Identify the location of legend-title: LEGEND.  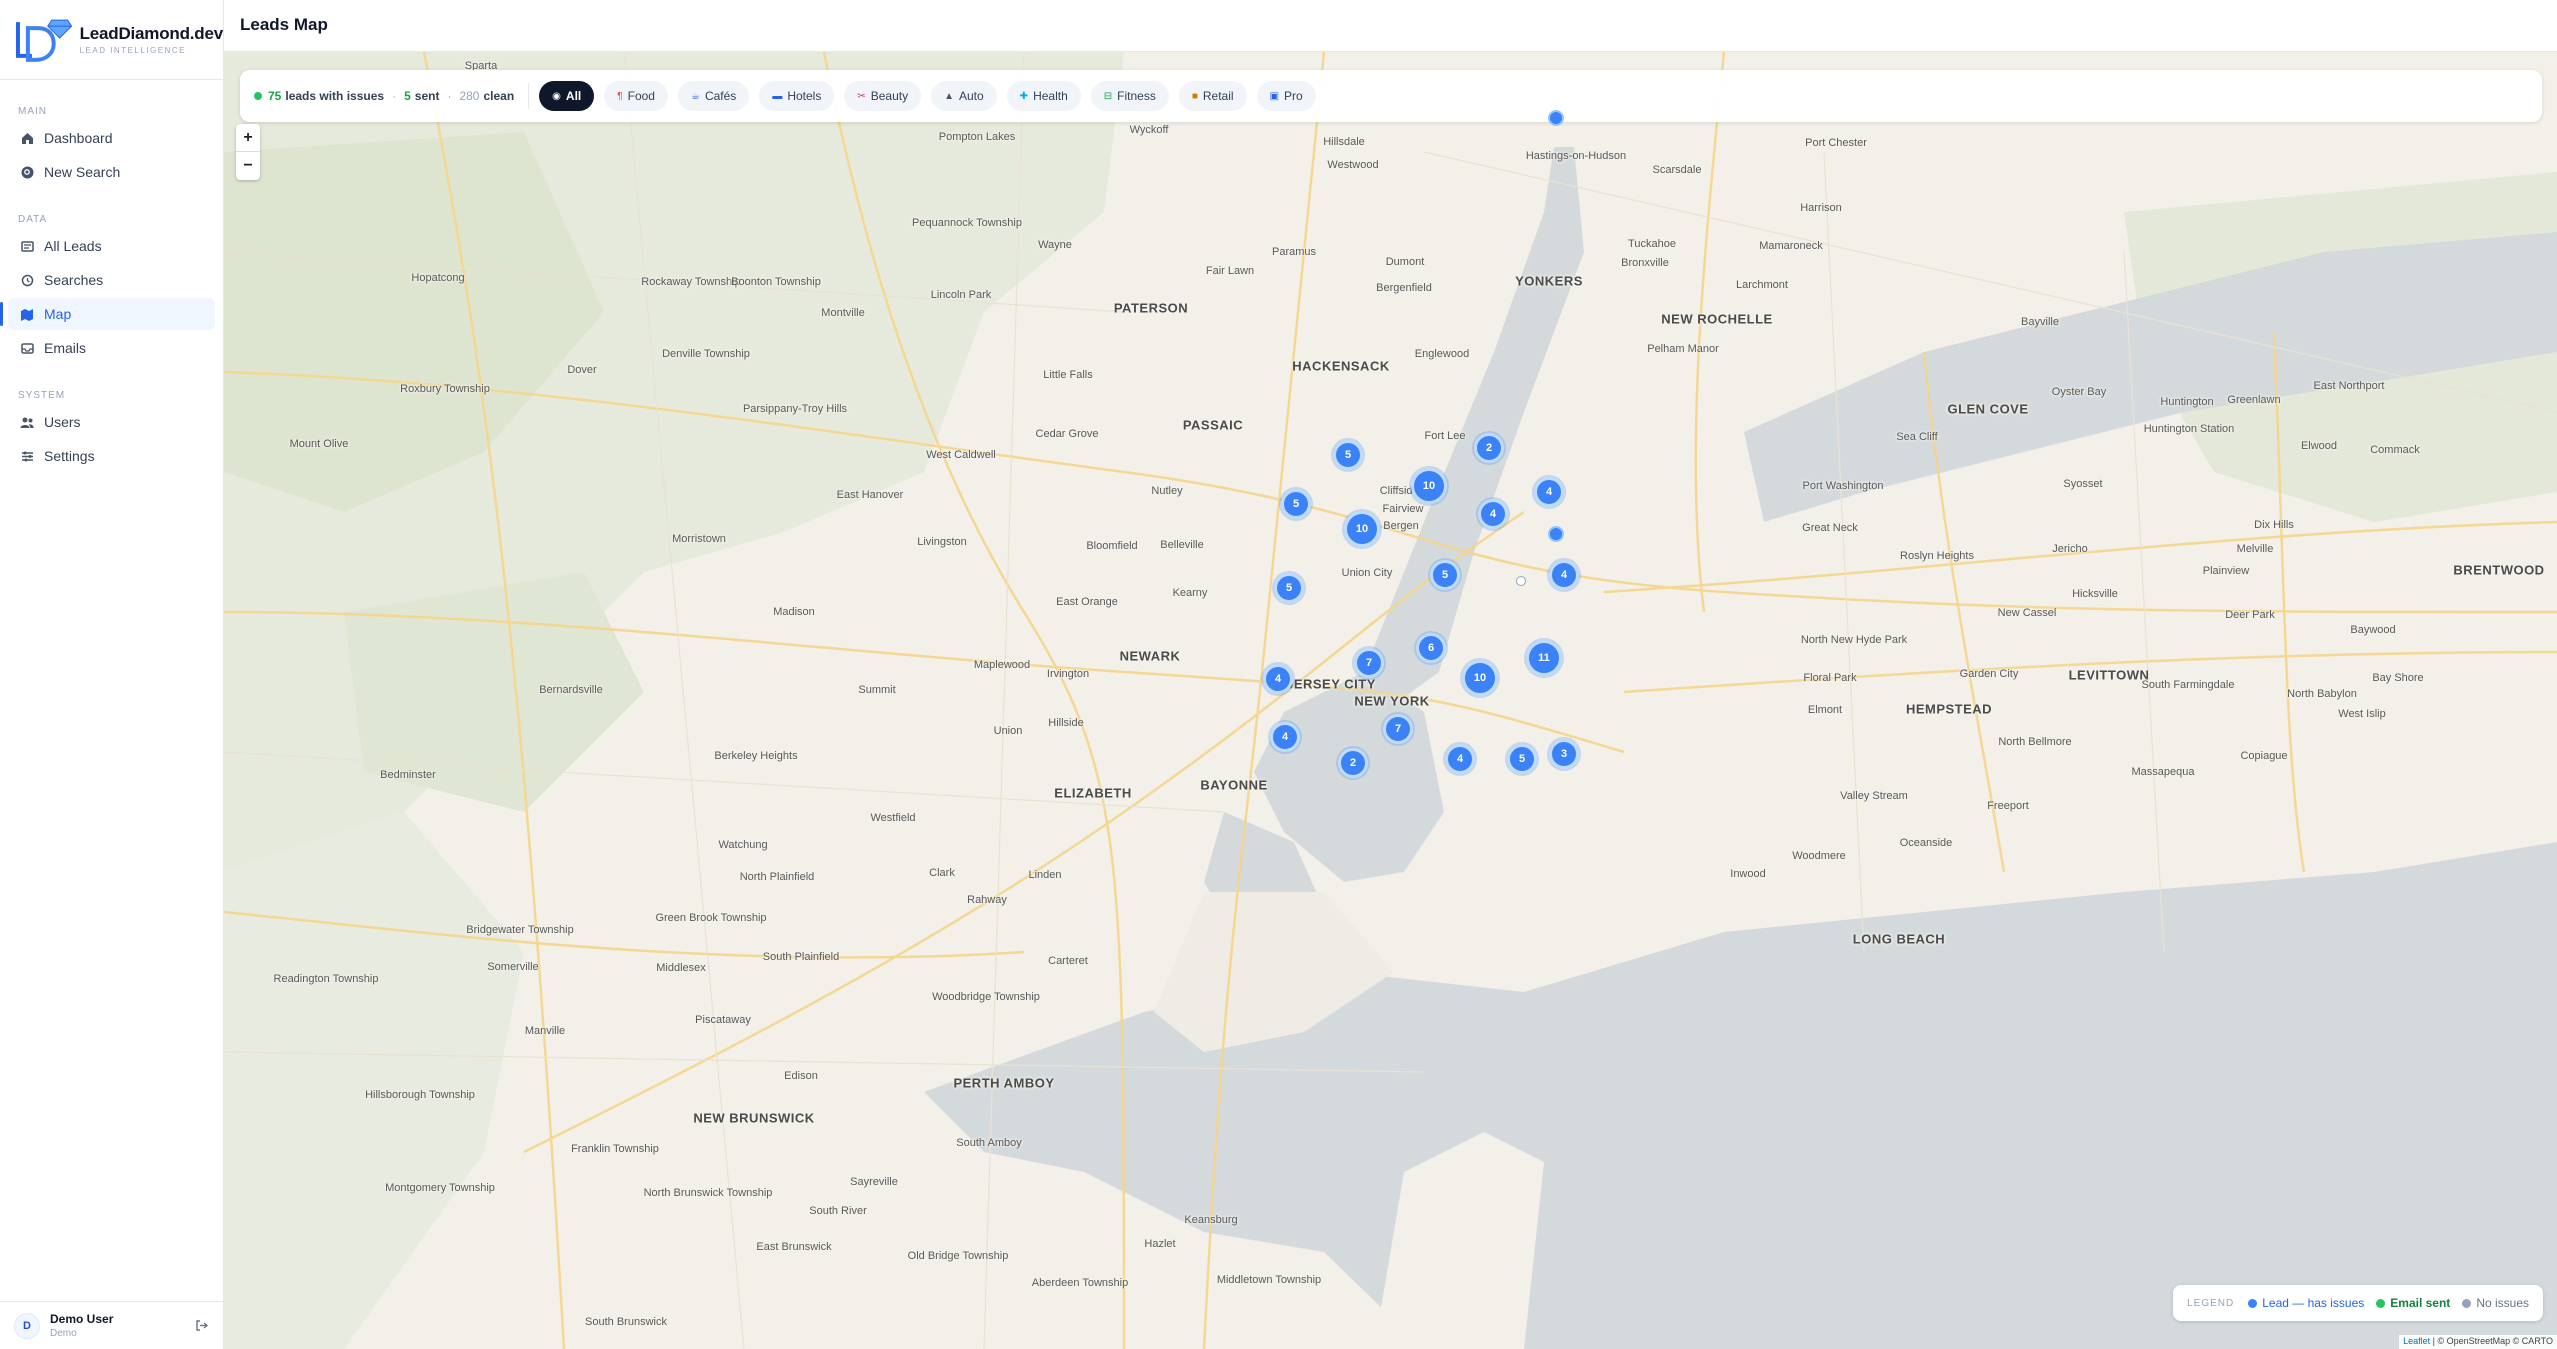
(2211, 1303).